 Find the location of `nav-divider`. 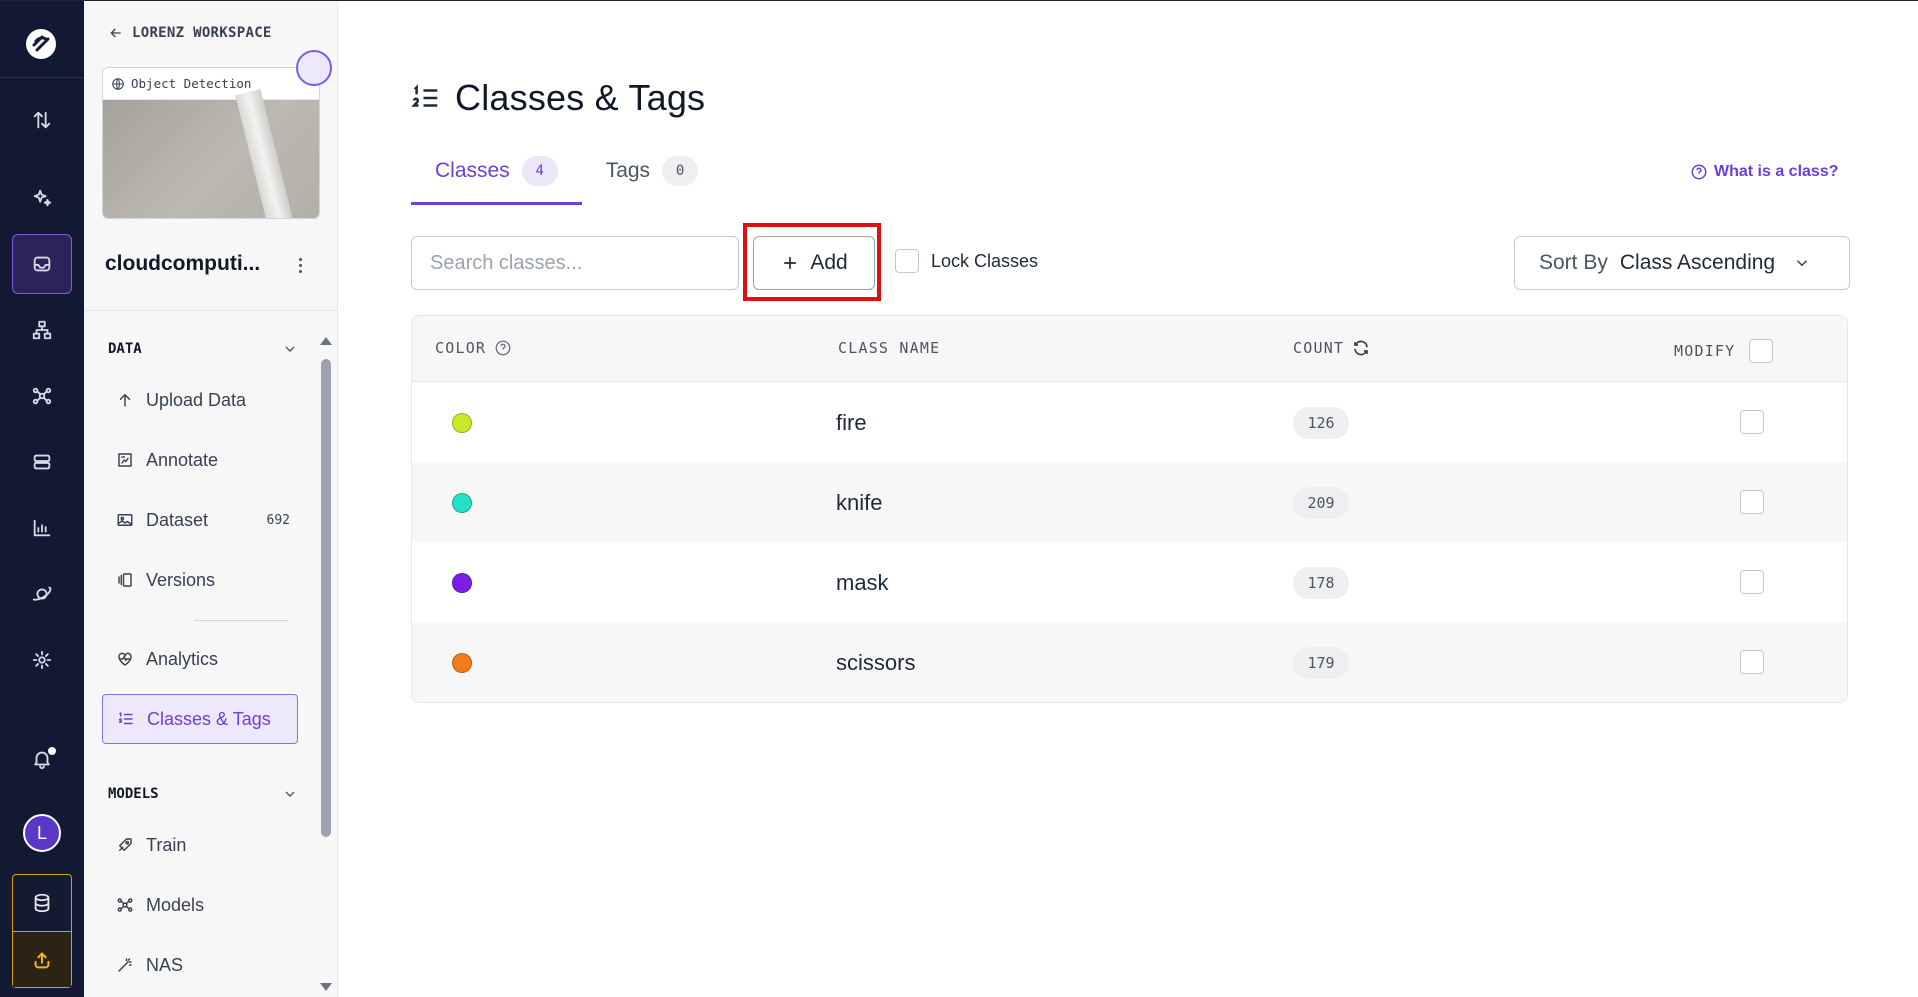

nav-divider is located at coordinates (241, 620).